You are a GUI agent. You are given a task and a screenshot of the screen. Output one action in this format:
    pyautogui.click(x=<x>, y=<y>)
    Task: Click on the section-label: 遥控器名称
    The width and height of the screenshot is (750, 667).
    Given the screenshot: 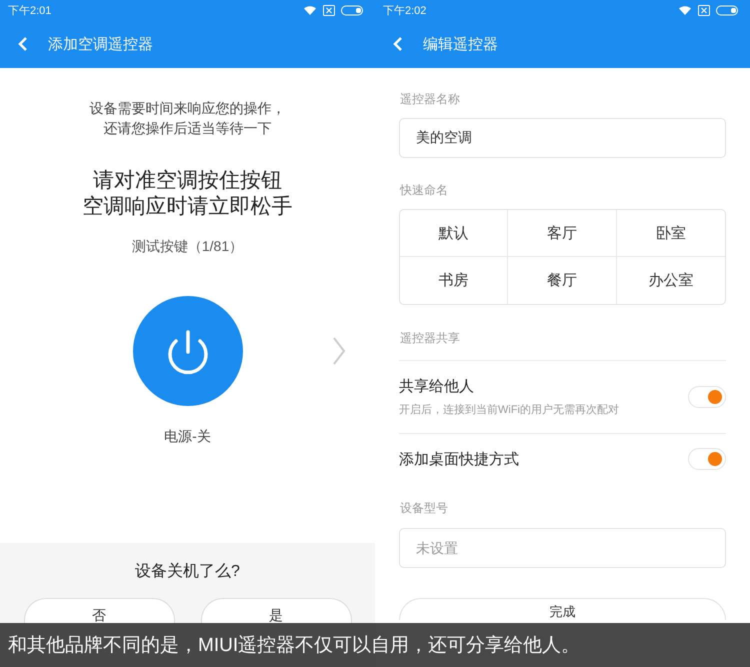 What is the action you would take?
    pyautogui.click(x=430, y=99)
    